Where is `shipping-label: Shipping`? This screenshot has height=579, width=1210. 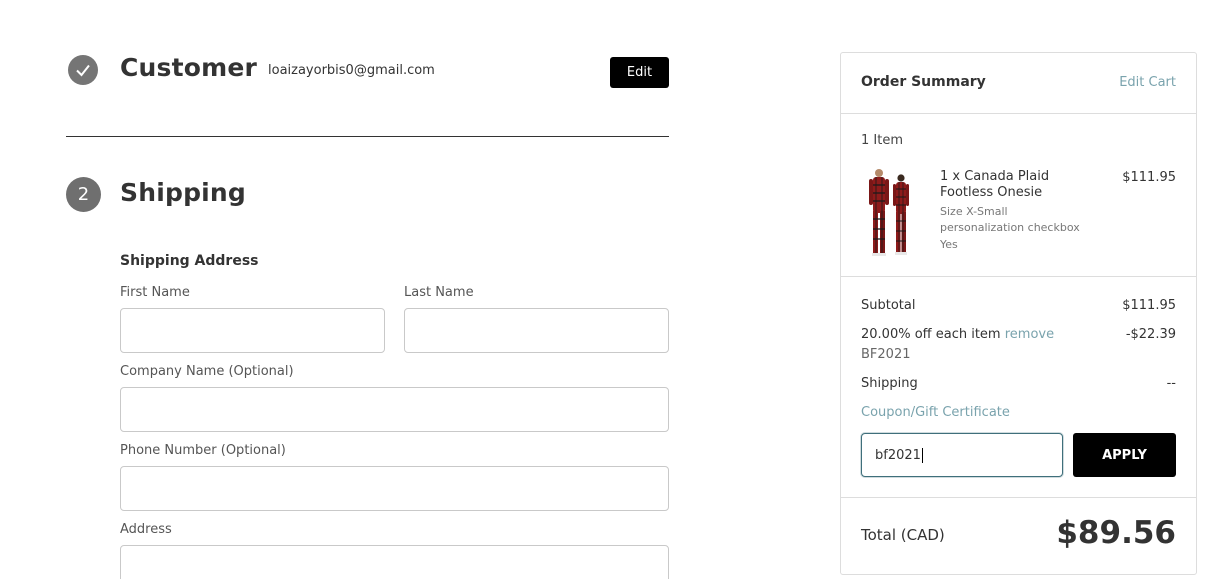 shipping-label: Shipping is located at coordinates (889, 383).